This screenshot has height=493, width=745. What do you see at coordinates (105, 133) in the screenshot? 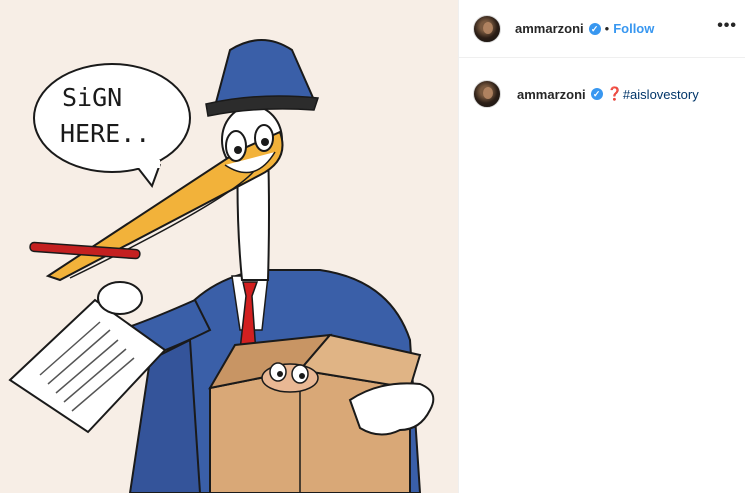
I see `speech-text-line2: HERE..` at bounding box center [105, 133].